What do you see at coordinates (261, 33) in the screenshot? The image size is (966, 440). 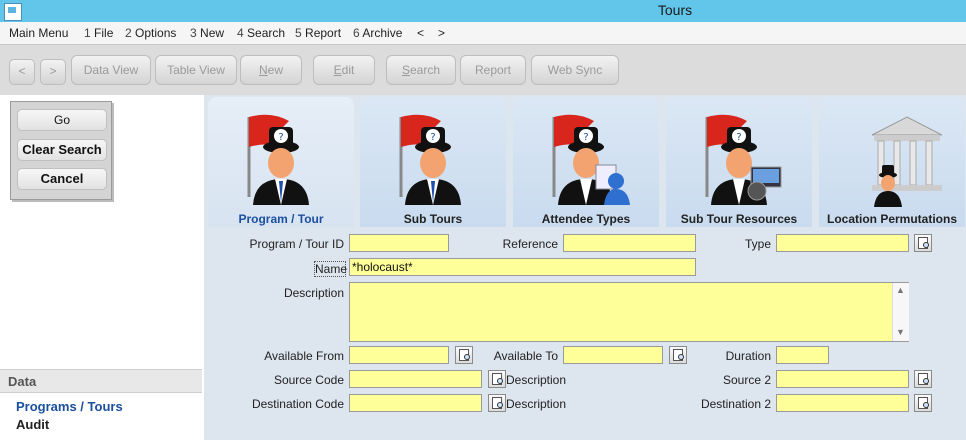 I see `menu-search: 4 Search` at bounding box center [261, 33].